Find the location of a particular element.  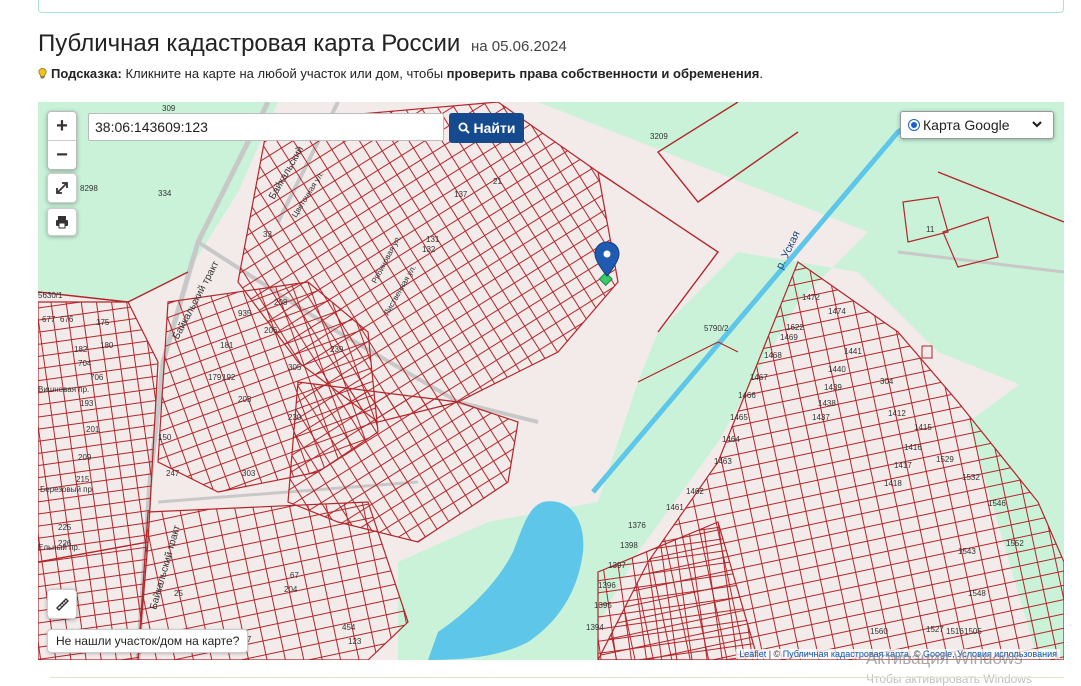

parcel-label: 123 is located at coordinates (355, 641).